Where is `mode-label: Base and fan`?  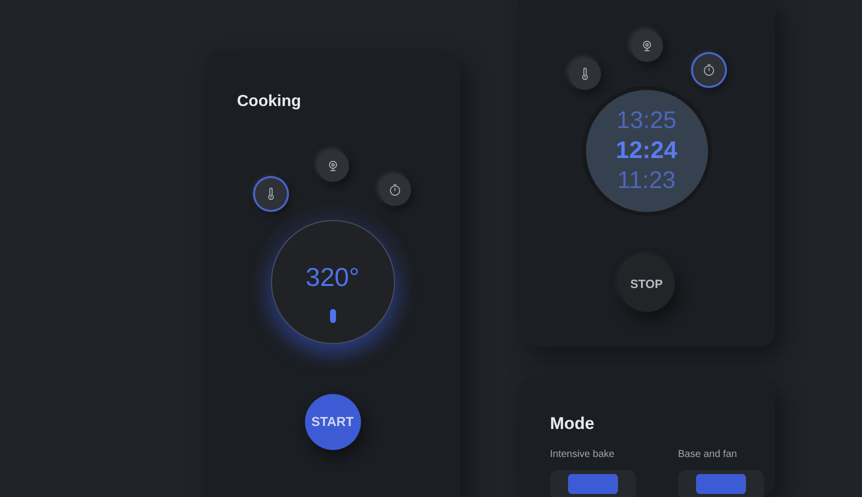
mode-label: Base and fan is located at coordinates (708, 455).